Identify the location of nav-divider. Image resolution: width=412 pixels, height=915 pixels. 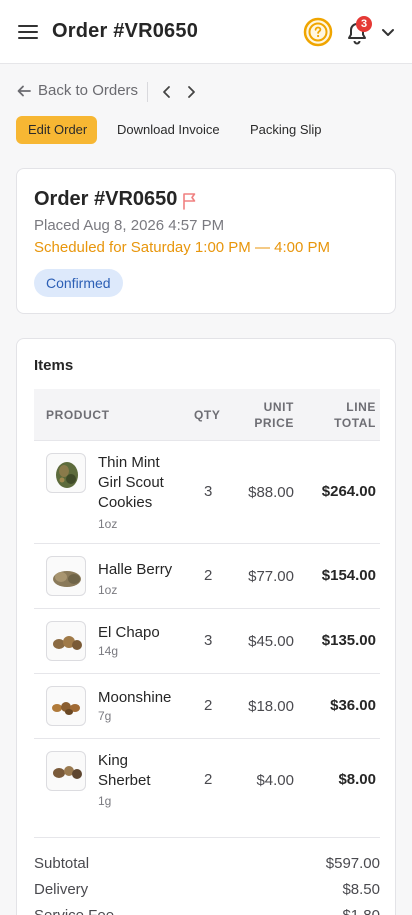
(147, 92).